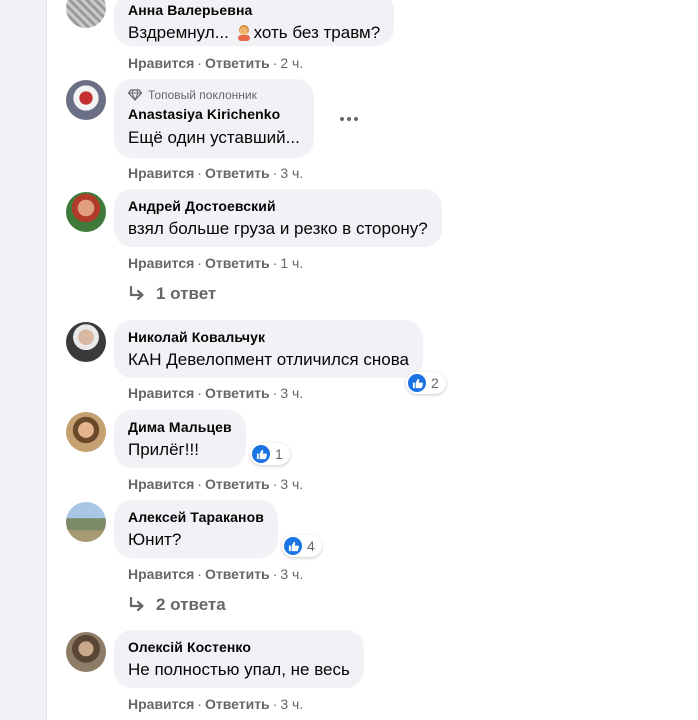 The image size is (698, 720). Describe the element at coordinates (180, 427) in the screenshot. I see `comment-author: Дима Мальцев` at that location.